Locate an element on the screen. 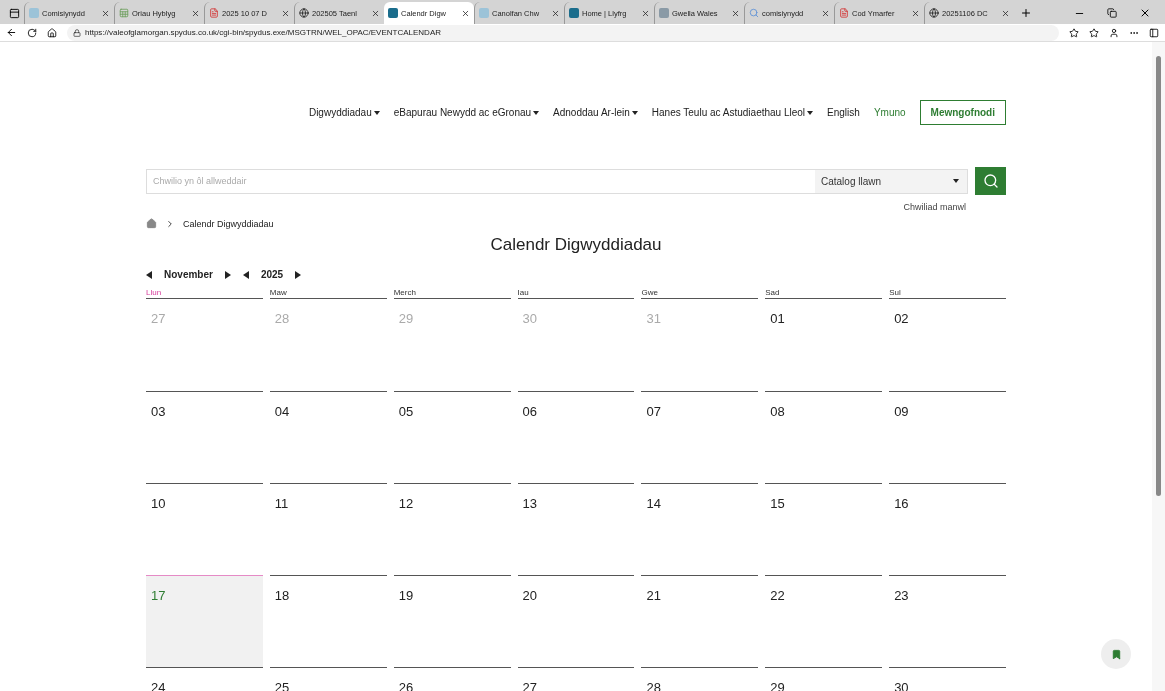  month-label: November is located at coordinates (188, 274).